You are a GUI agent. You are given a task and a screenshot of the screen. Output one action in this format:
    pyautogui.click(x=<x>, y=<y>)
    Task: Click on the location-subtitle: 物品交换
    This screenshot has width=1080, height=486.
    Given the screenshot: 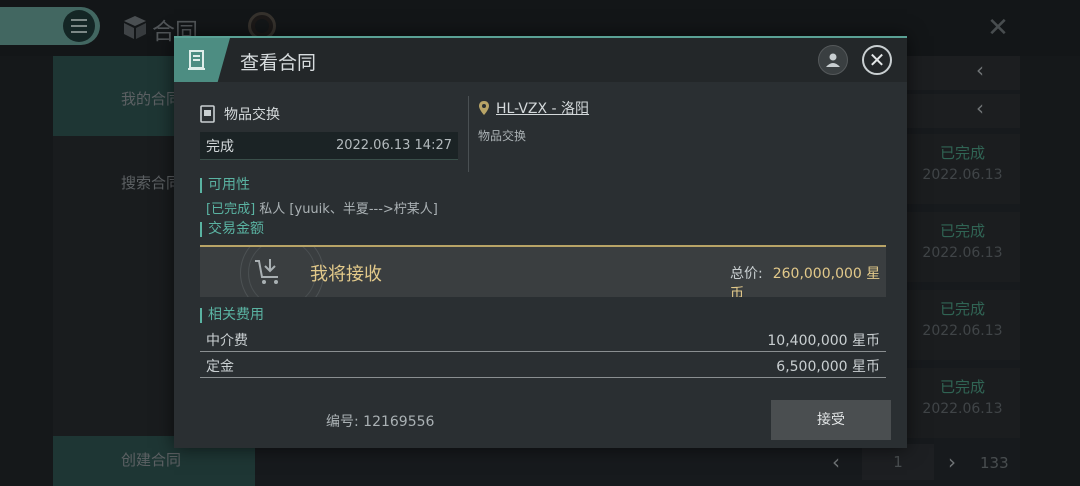 What is the action you would take?
    pyautogui.click(x=502, y=136)
    